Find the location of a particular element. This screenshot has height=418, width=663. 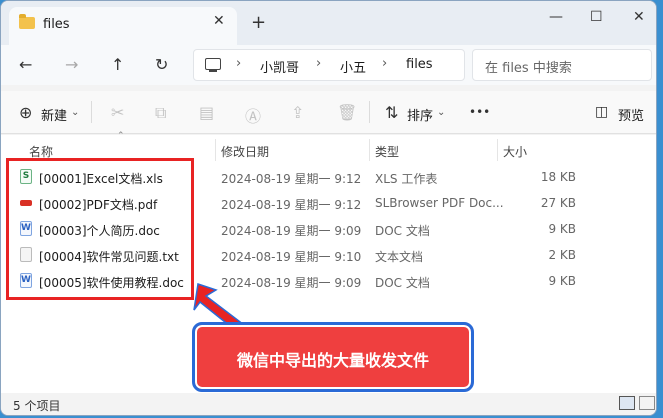

annotation-callout: 微信中导出的大量收发文件 is located at coordinates (333, 357).